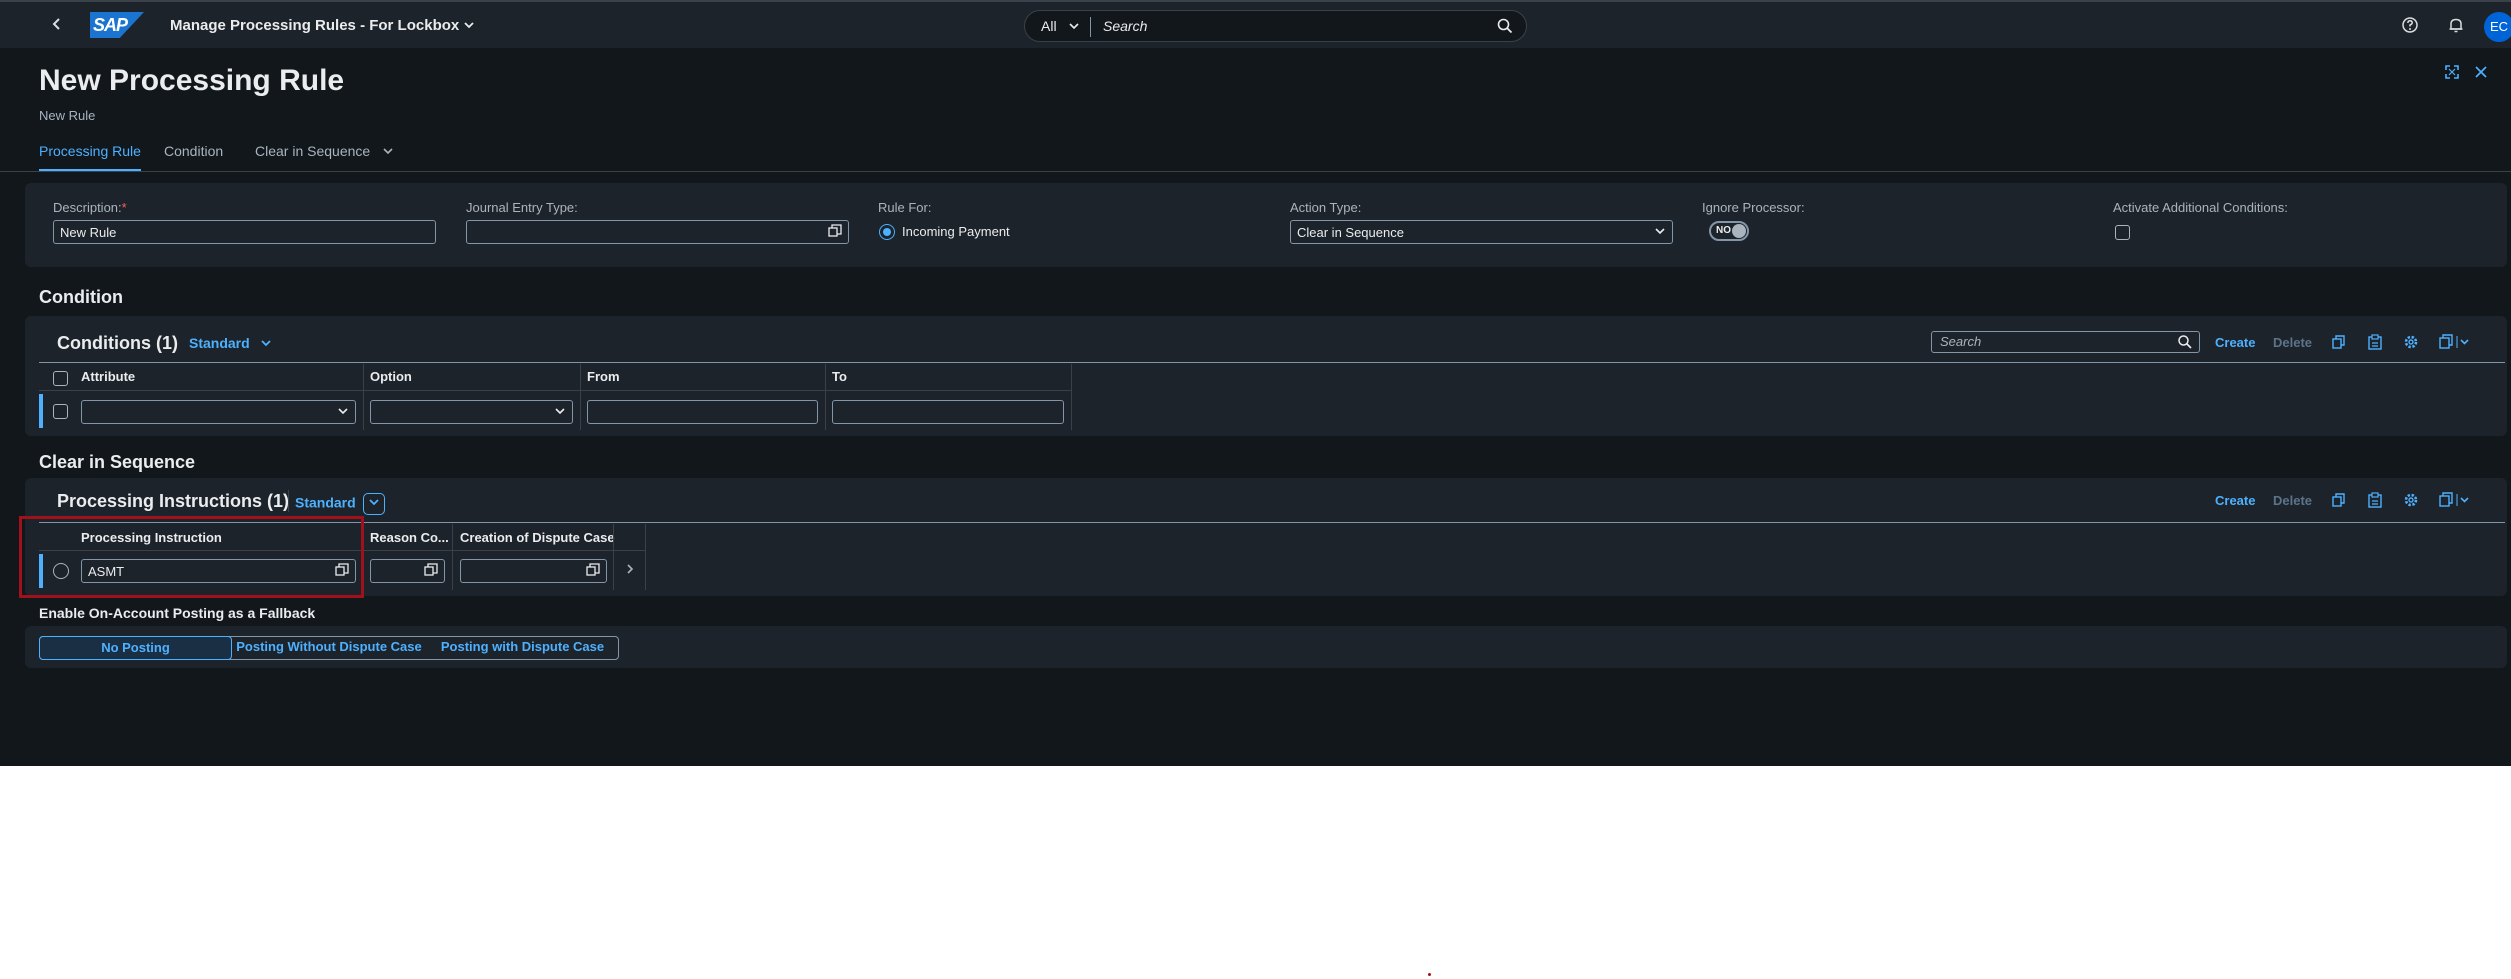 The width and height of the screenshot is (2511, 979). What do you see at coordinates (471, 412) in the screenshot?
I see `option-select` at bounding box center [471, 412].